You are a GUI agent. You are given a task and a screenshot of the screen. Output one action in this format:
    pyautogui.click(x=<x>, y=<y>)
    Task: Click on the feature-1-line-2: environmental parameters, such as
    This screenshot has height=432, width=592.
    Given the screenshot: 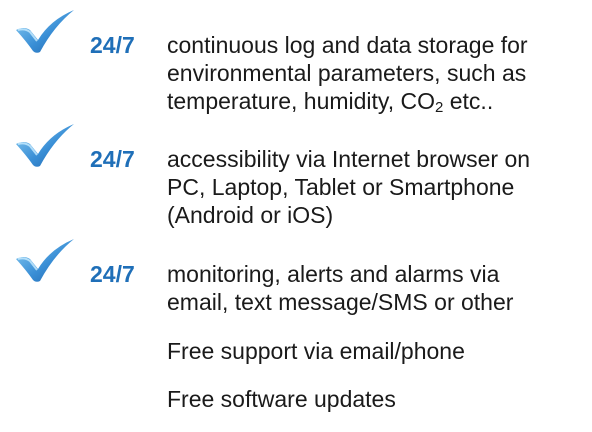 What is the action you would take?
    pyautogui.click(x=347, y=73)
    